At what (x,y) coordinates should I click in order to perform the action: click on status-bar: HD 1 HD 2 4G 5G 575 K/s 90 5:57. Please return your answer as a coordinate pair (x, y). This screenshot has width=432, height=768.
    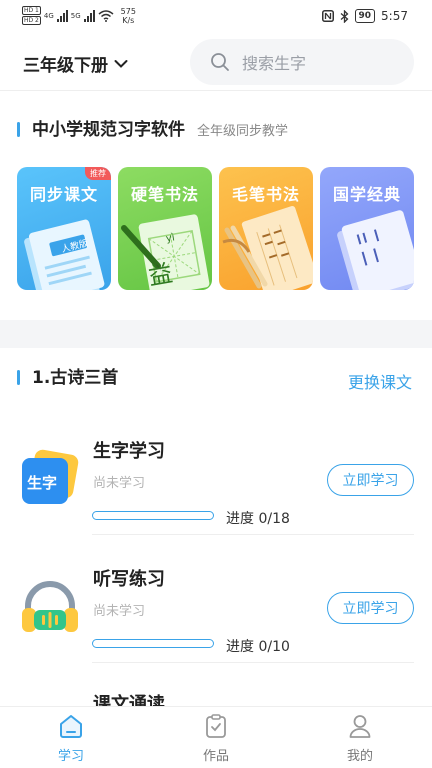
    Looking at the image, I should click on (216, 17).